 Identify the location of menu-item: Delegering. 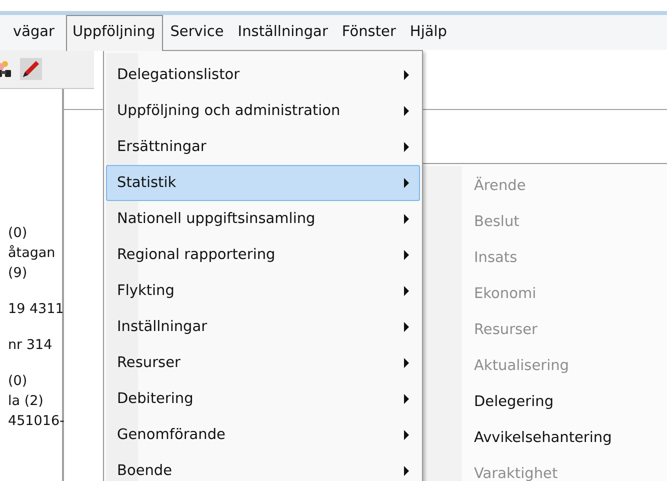
(544, 402).